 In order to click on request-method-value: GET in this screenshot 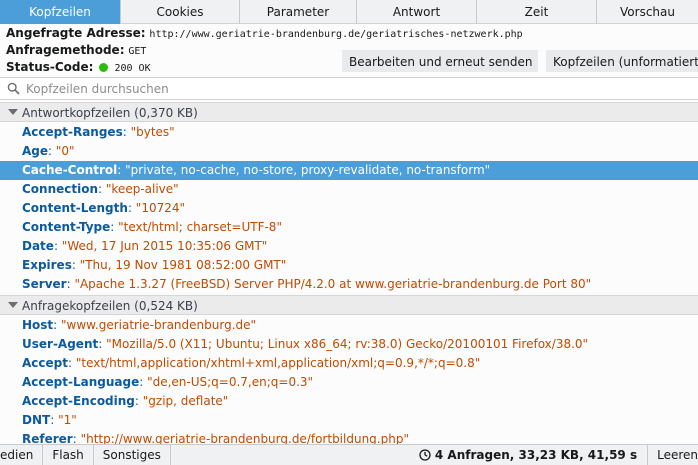, I will do `click(137, 51)`.